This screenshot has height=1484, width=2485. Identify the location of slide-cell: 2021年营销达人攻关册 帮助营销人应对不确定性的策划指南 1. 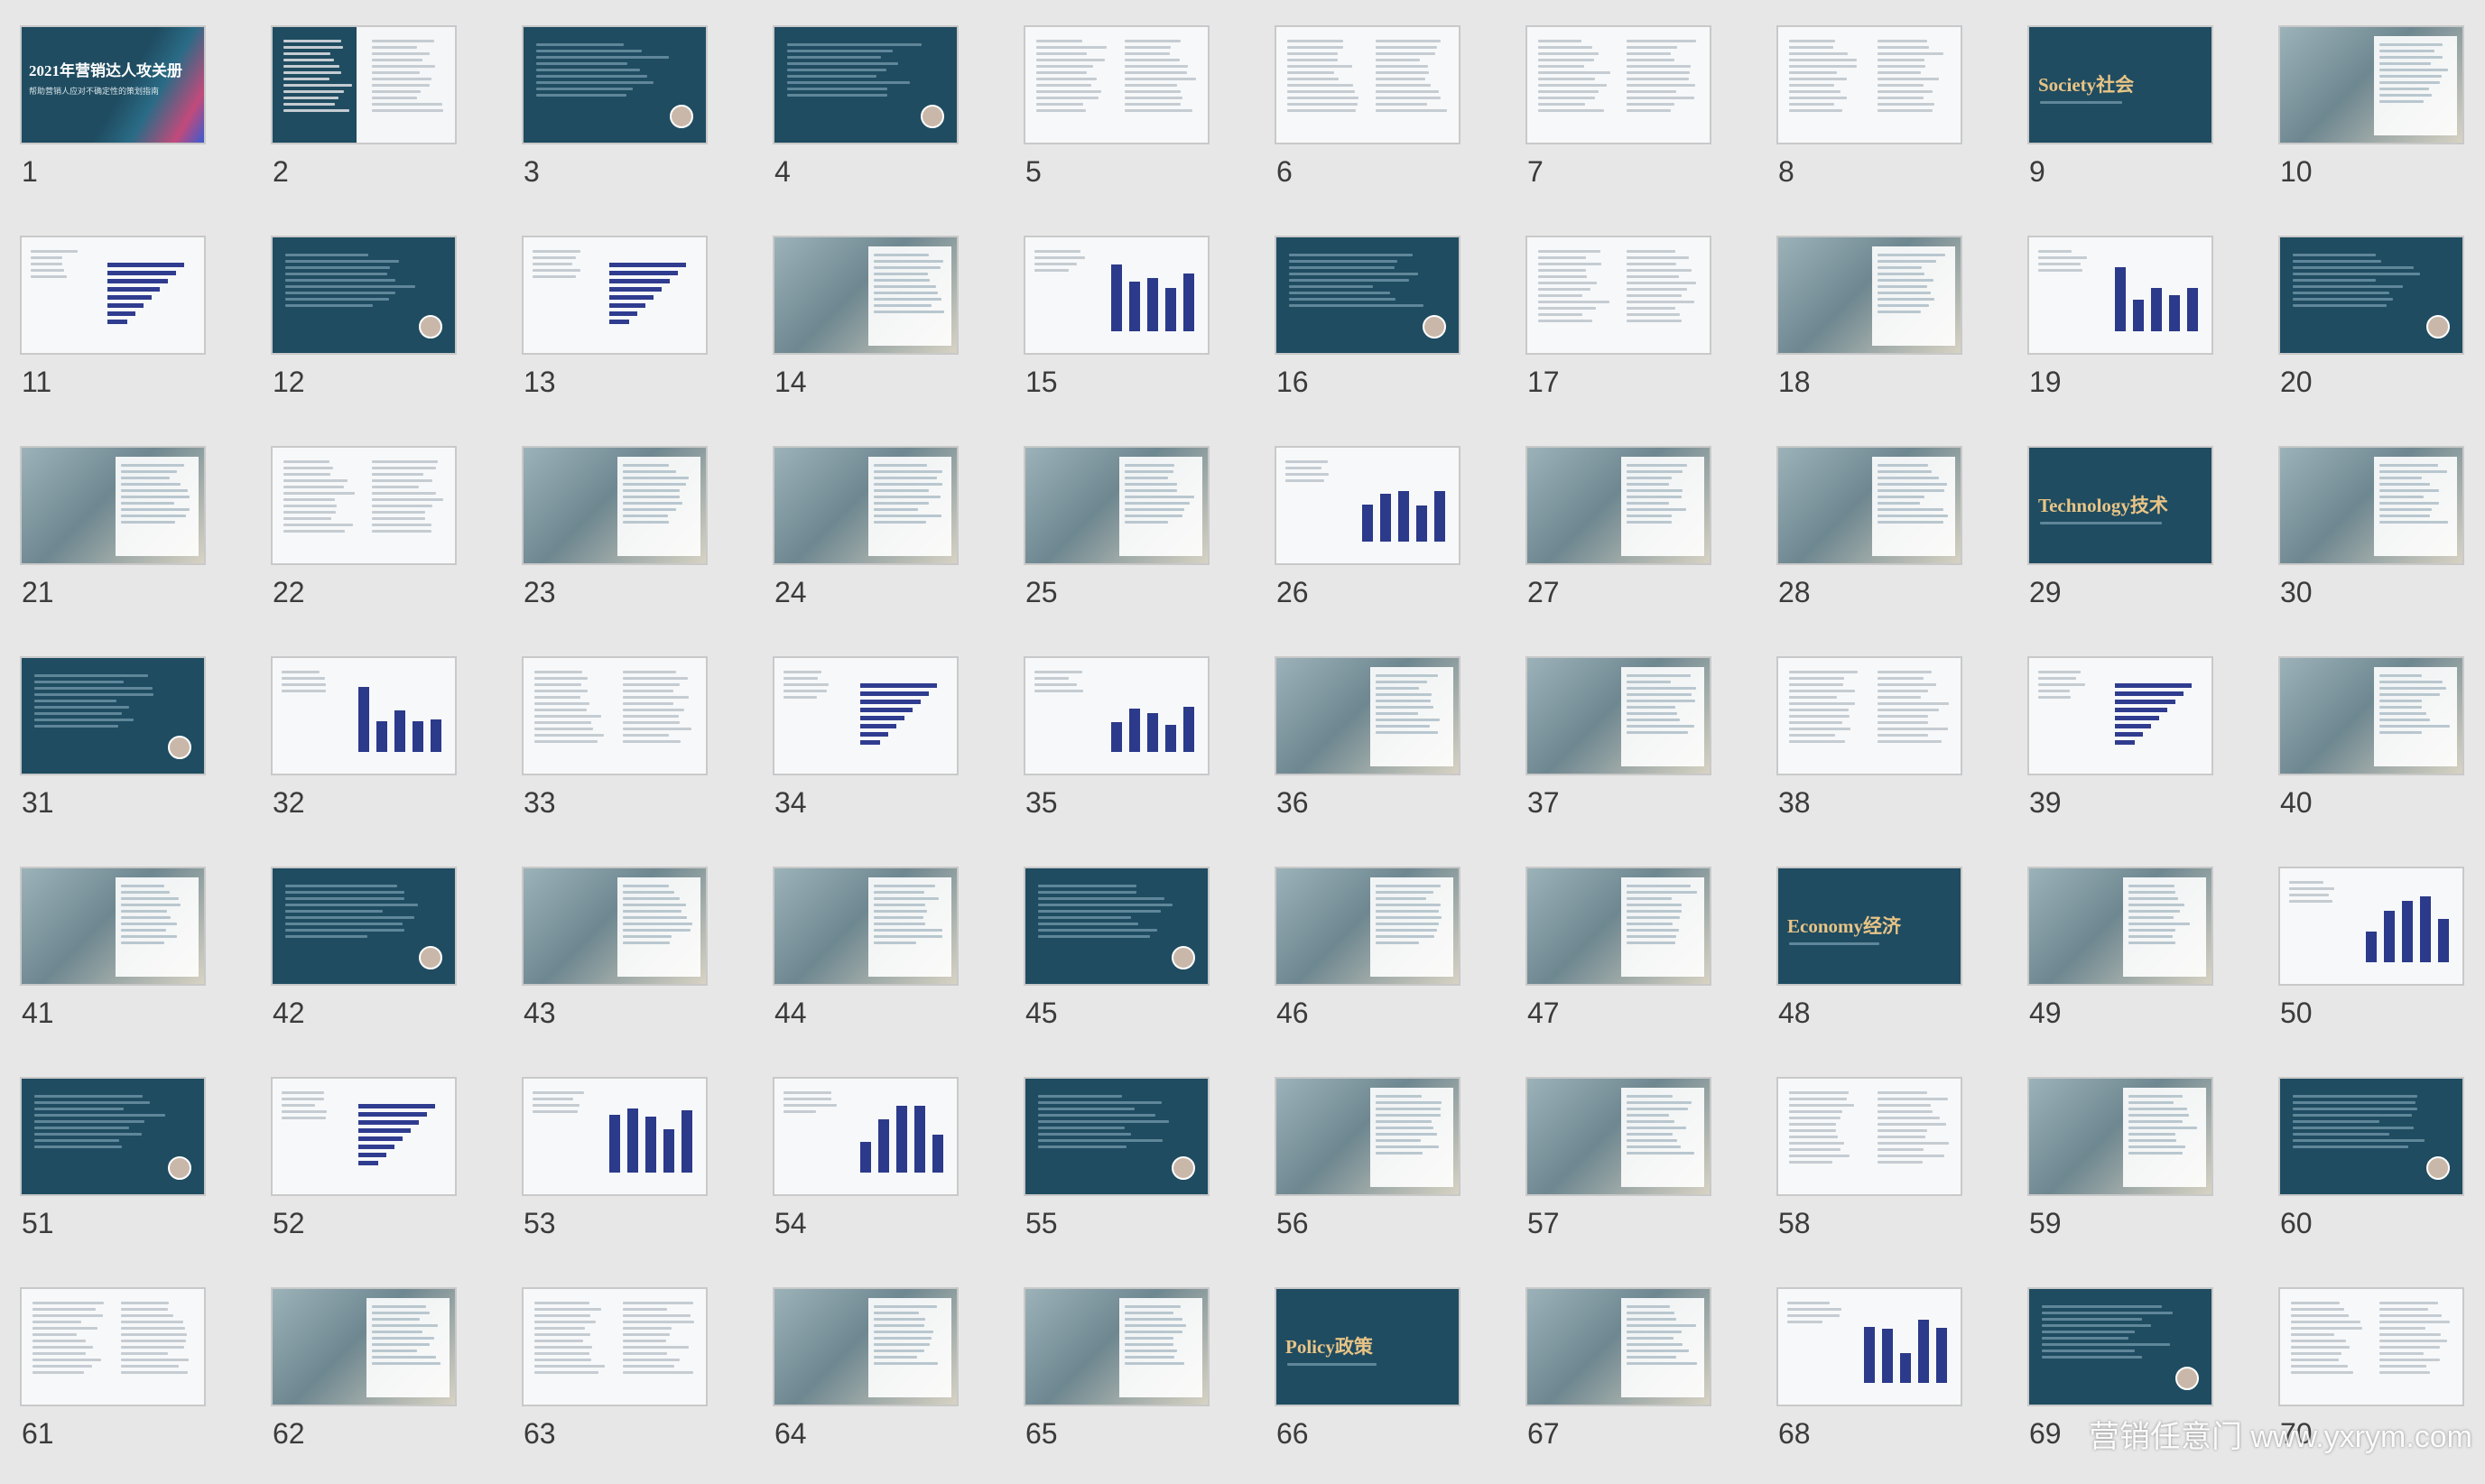
(113, 123).